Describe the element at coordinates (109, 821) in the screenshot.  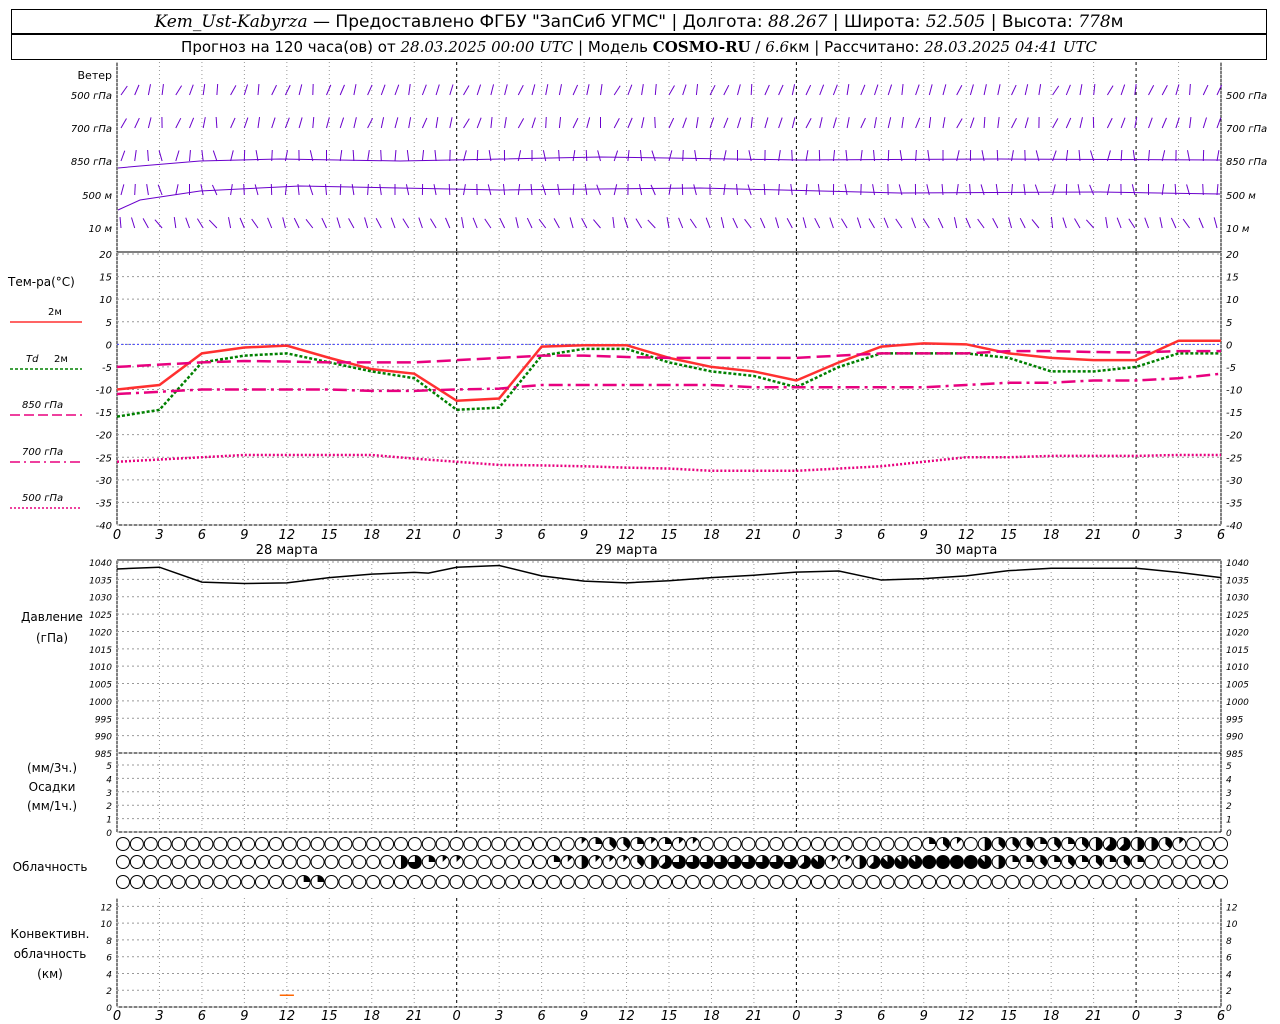
I see `precip-tick-left: 1` at that location.